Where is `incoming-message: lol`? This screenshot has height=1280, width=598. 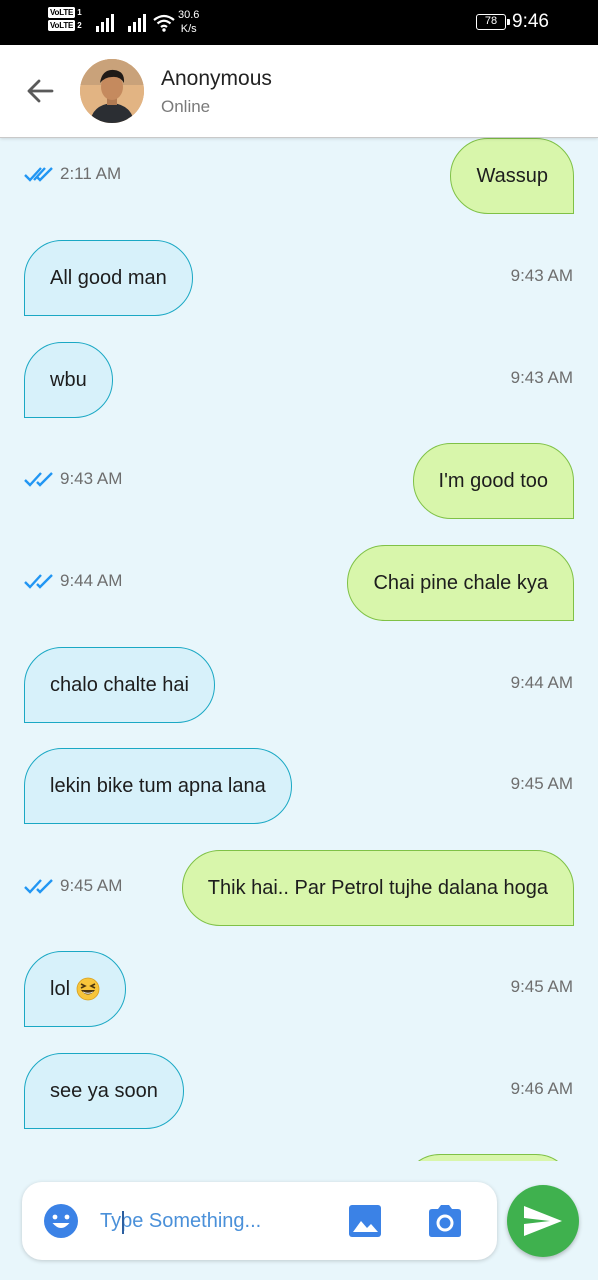 incoming-message: lol is located at coordinates (75, 989).